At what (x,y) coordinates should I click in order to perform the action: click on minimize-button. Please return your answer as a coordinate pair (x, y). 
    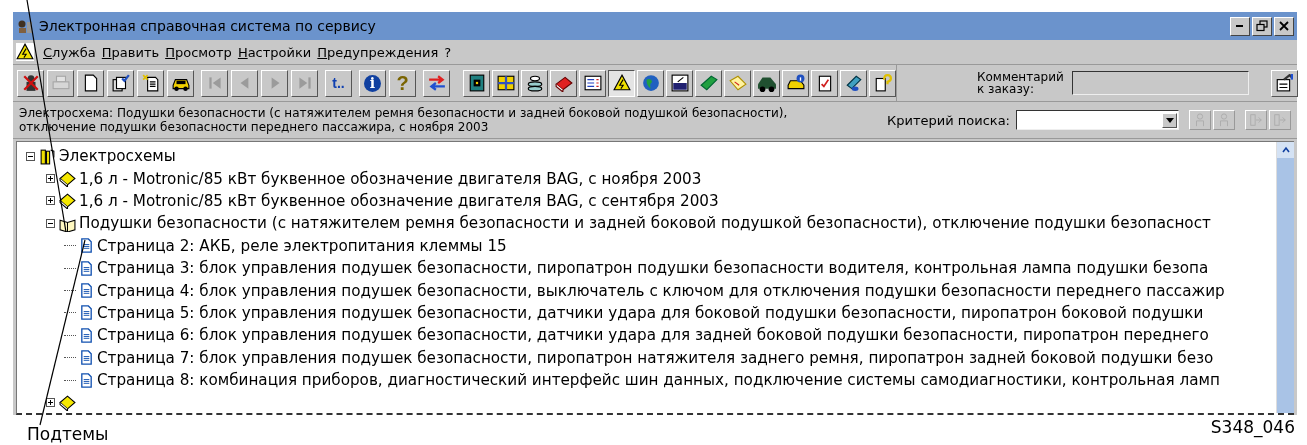
    Looking at the image, I should click on (1240, 26).